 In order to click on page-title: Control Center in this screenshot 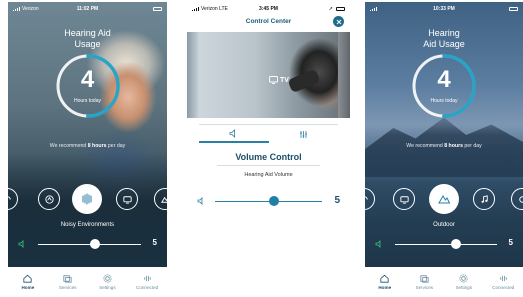, I will do `click(268, 21)`.